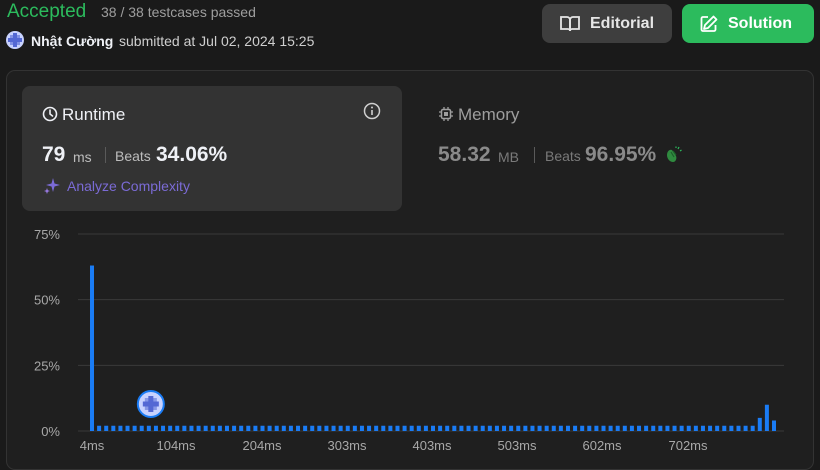  What do you see at coordinates (176, 445) in the screenshot?
I see `x-tick-label: 104ms` at bounding box center [176, 445].